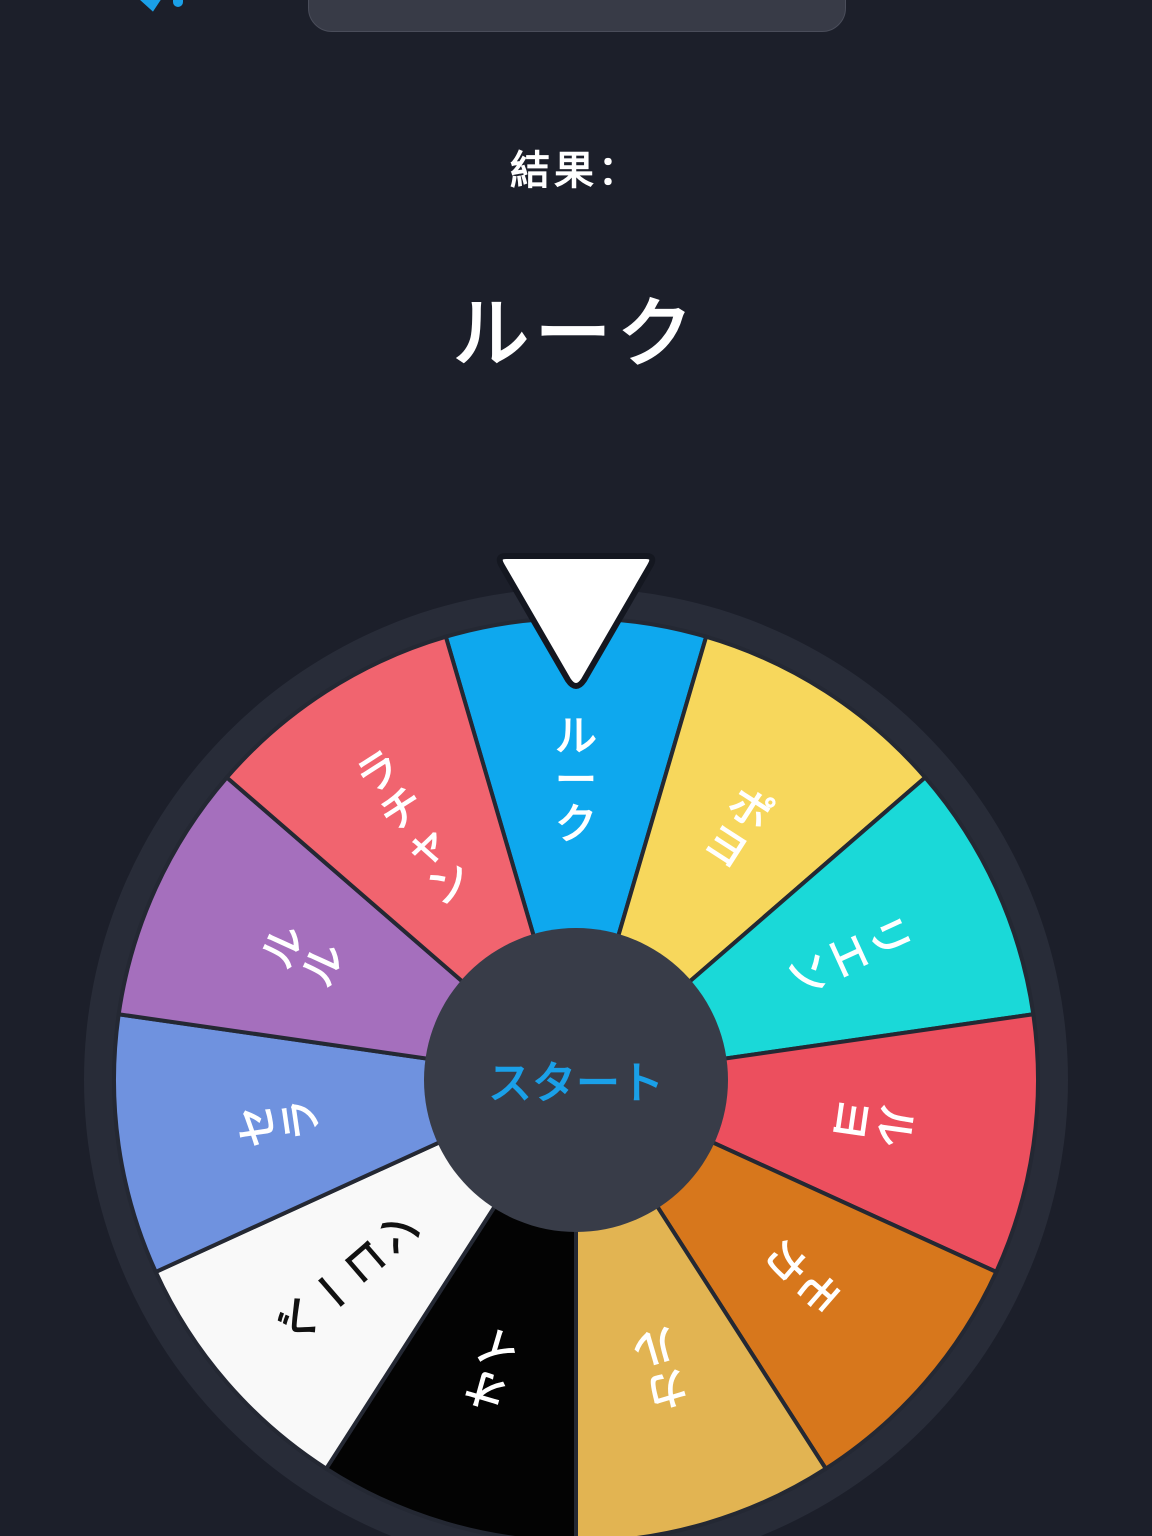  What do you see at coordinates (576, 824) in the screenshot?
I see `wheel-segment-label: ク` at bounding box center [576, 824].